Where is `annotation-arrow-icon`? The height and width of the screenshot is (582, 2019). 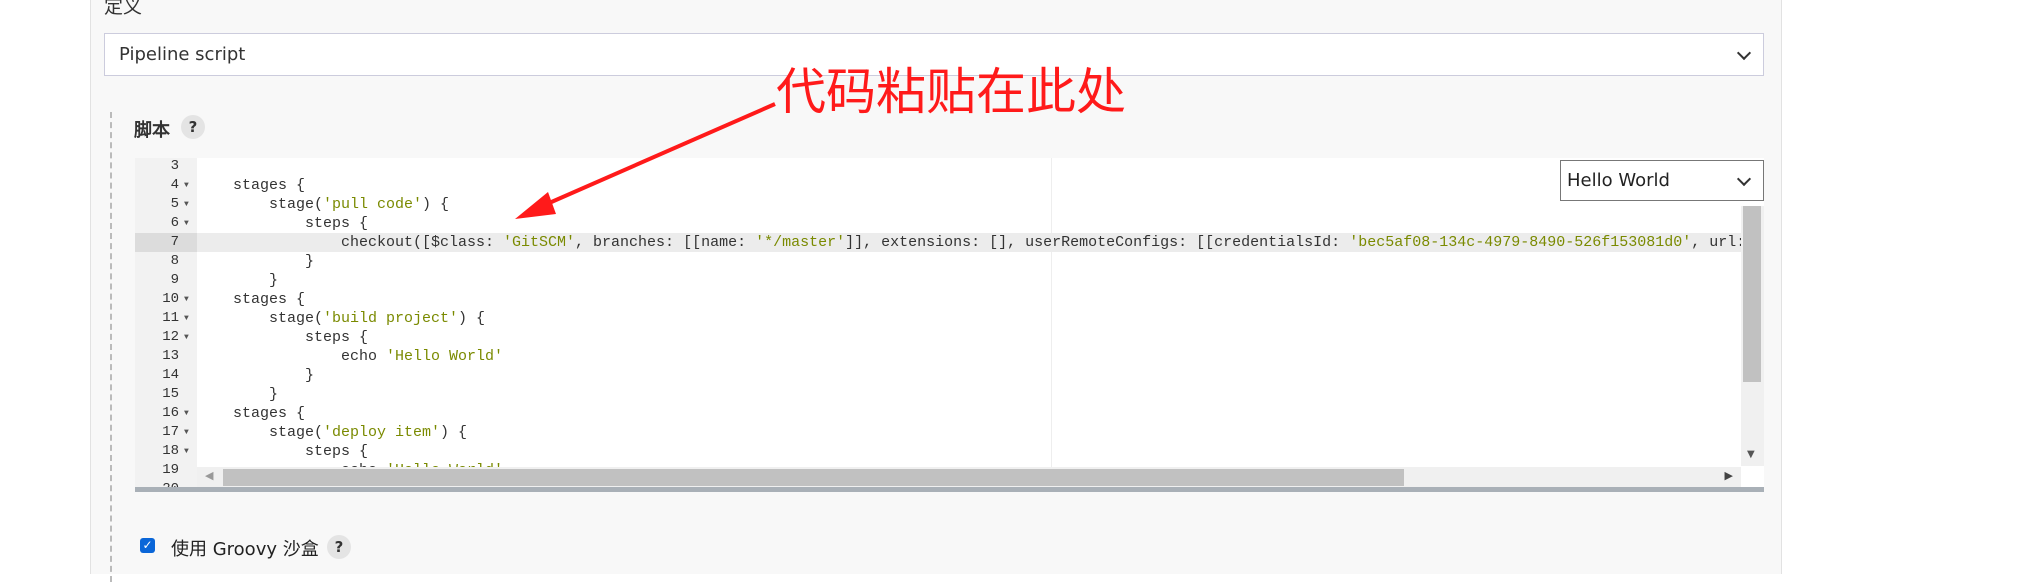
annotation-arrow-icon is located at coordinates (645, 160).